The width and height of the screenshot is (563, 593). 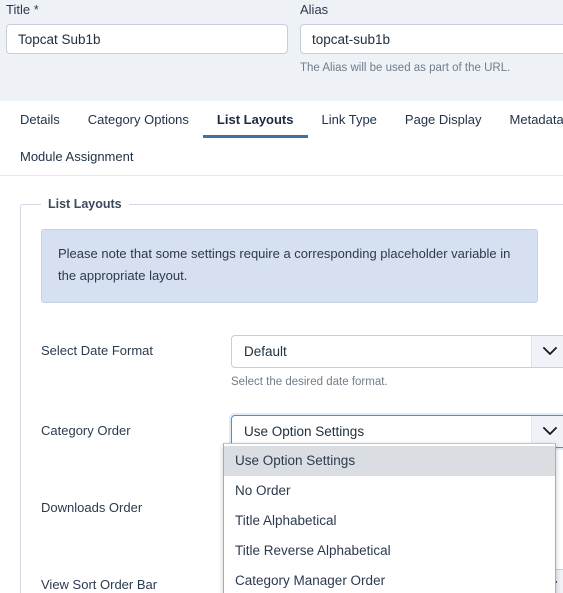 I want to click on control-select-date-format: Default Select the desired date format., so click(x=397, y=362).